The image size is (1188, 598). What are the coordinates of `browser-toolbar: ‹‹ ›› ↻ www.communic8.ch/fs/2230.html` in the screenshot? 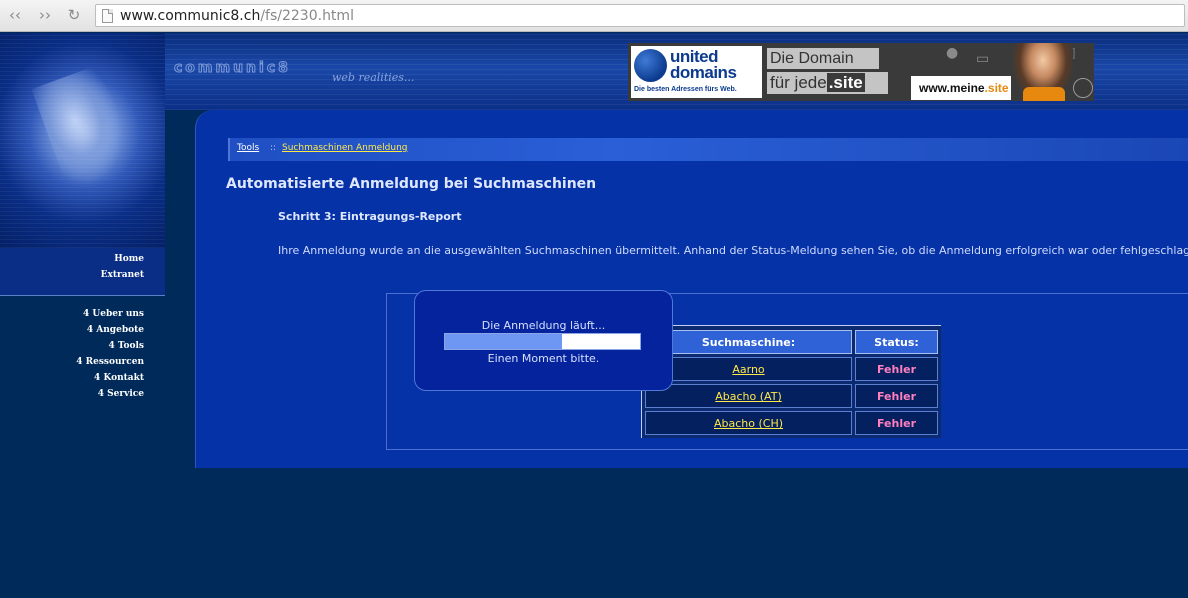 It's located at (594, 16).